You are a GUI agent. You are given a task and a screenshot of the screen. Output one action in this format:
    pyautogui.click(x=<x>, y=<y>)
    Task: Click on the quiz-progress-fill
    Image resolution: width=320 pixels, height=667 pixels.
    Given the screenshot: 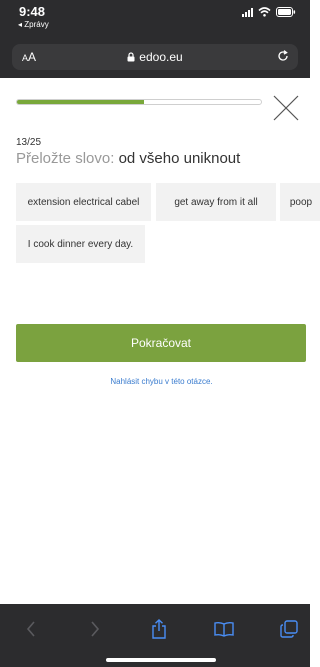 What is the action you would take?
    pyautogui.click(x=80, y=102)
    